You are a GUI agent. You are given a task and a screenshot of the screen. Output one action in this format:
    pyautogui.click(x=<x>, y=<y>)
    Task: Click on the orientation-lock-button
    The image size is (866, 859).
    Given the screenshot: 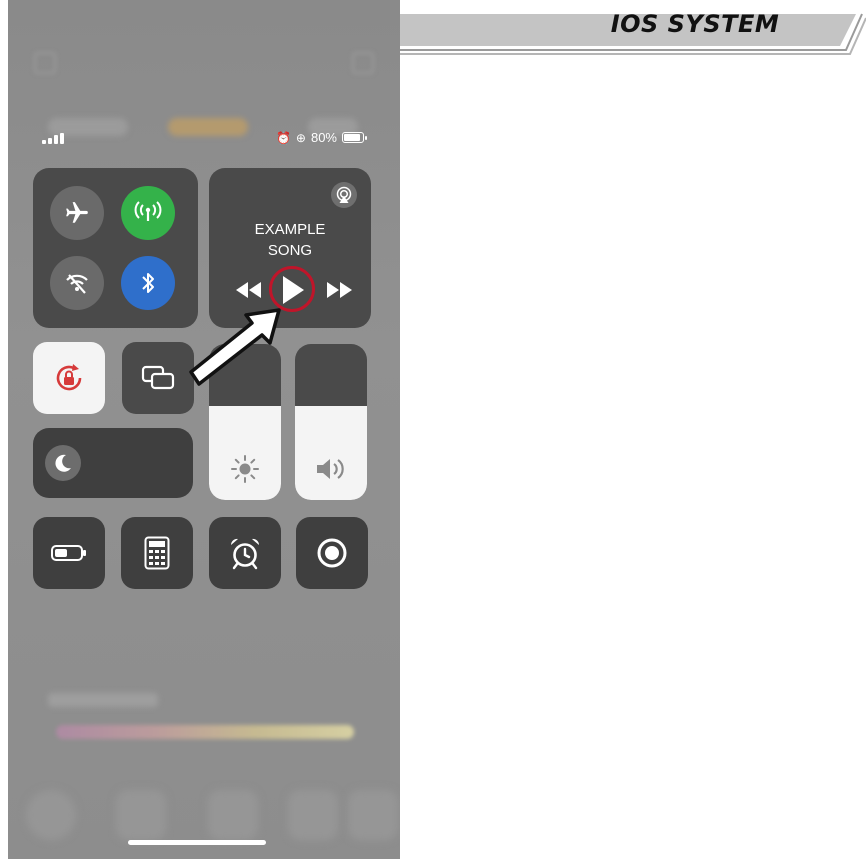 What is the action you would take?
    pyautogui.click(x=69, y=378)
    